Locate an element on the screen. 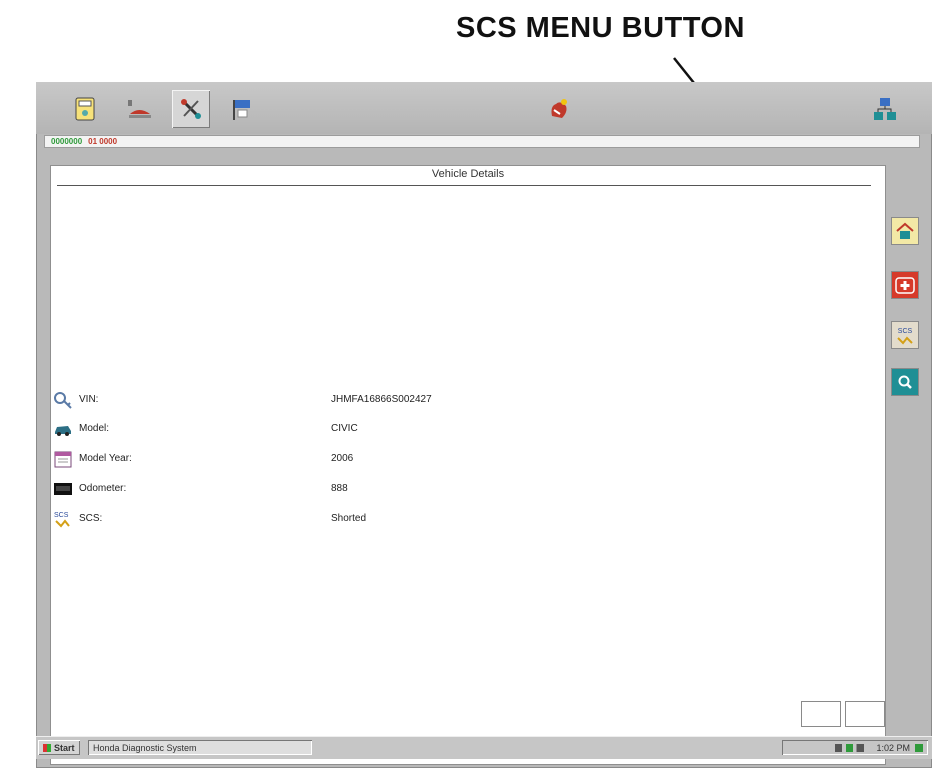 This screenshot has width=948, height=768. back-button is located at coordinates (821, 714).